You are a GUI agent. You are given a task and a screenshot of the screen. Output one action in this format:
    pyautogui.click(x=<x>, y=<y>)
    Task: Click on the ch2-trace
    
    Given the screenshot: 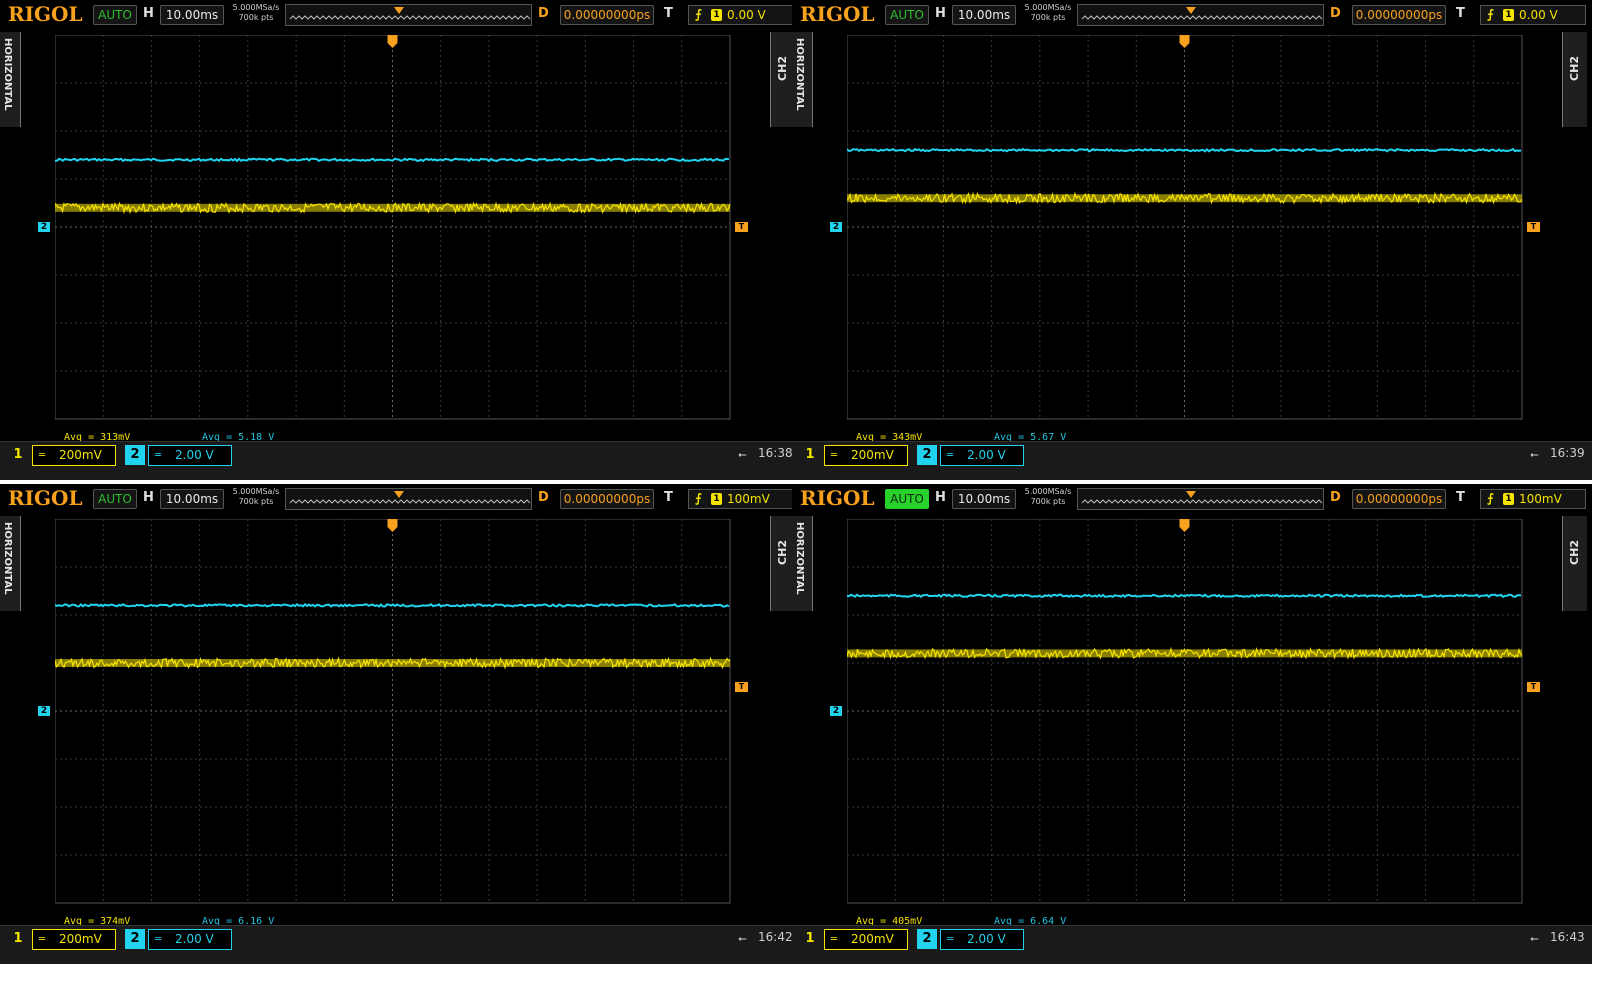 What is the action you would take?
    pyautogui.click(x=392, y=160)
    